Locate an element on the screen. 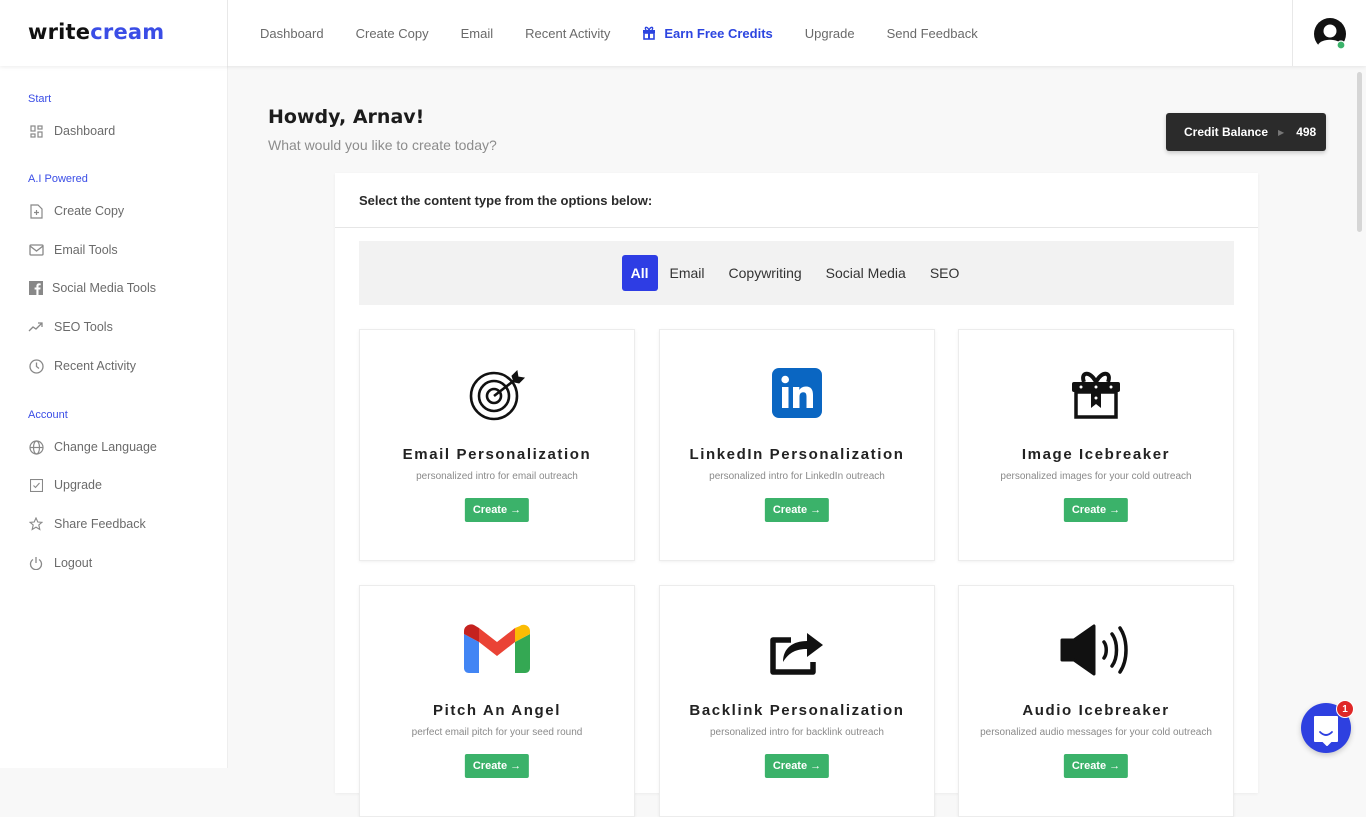 This screenshot has height=817, width=1366. credit-balance-badge: Credit Balance ▶ 498 is located at coordinates (1246, 132).